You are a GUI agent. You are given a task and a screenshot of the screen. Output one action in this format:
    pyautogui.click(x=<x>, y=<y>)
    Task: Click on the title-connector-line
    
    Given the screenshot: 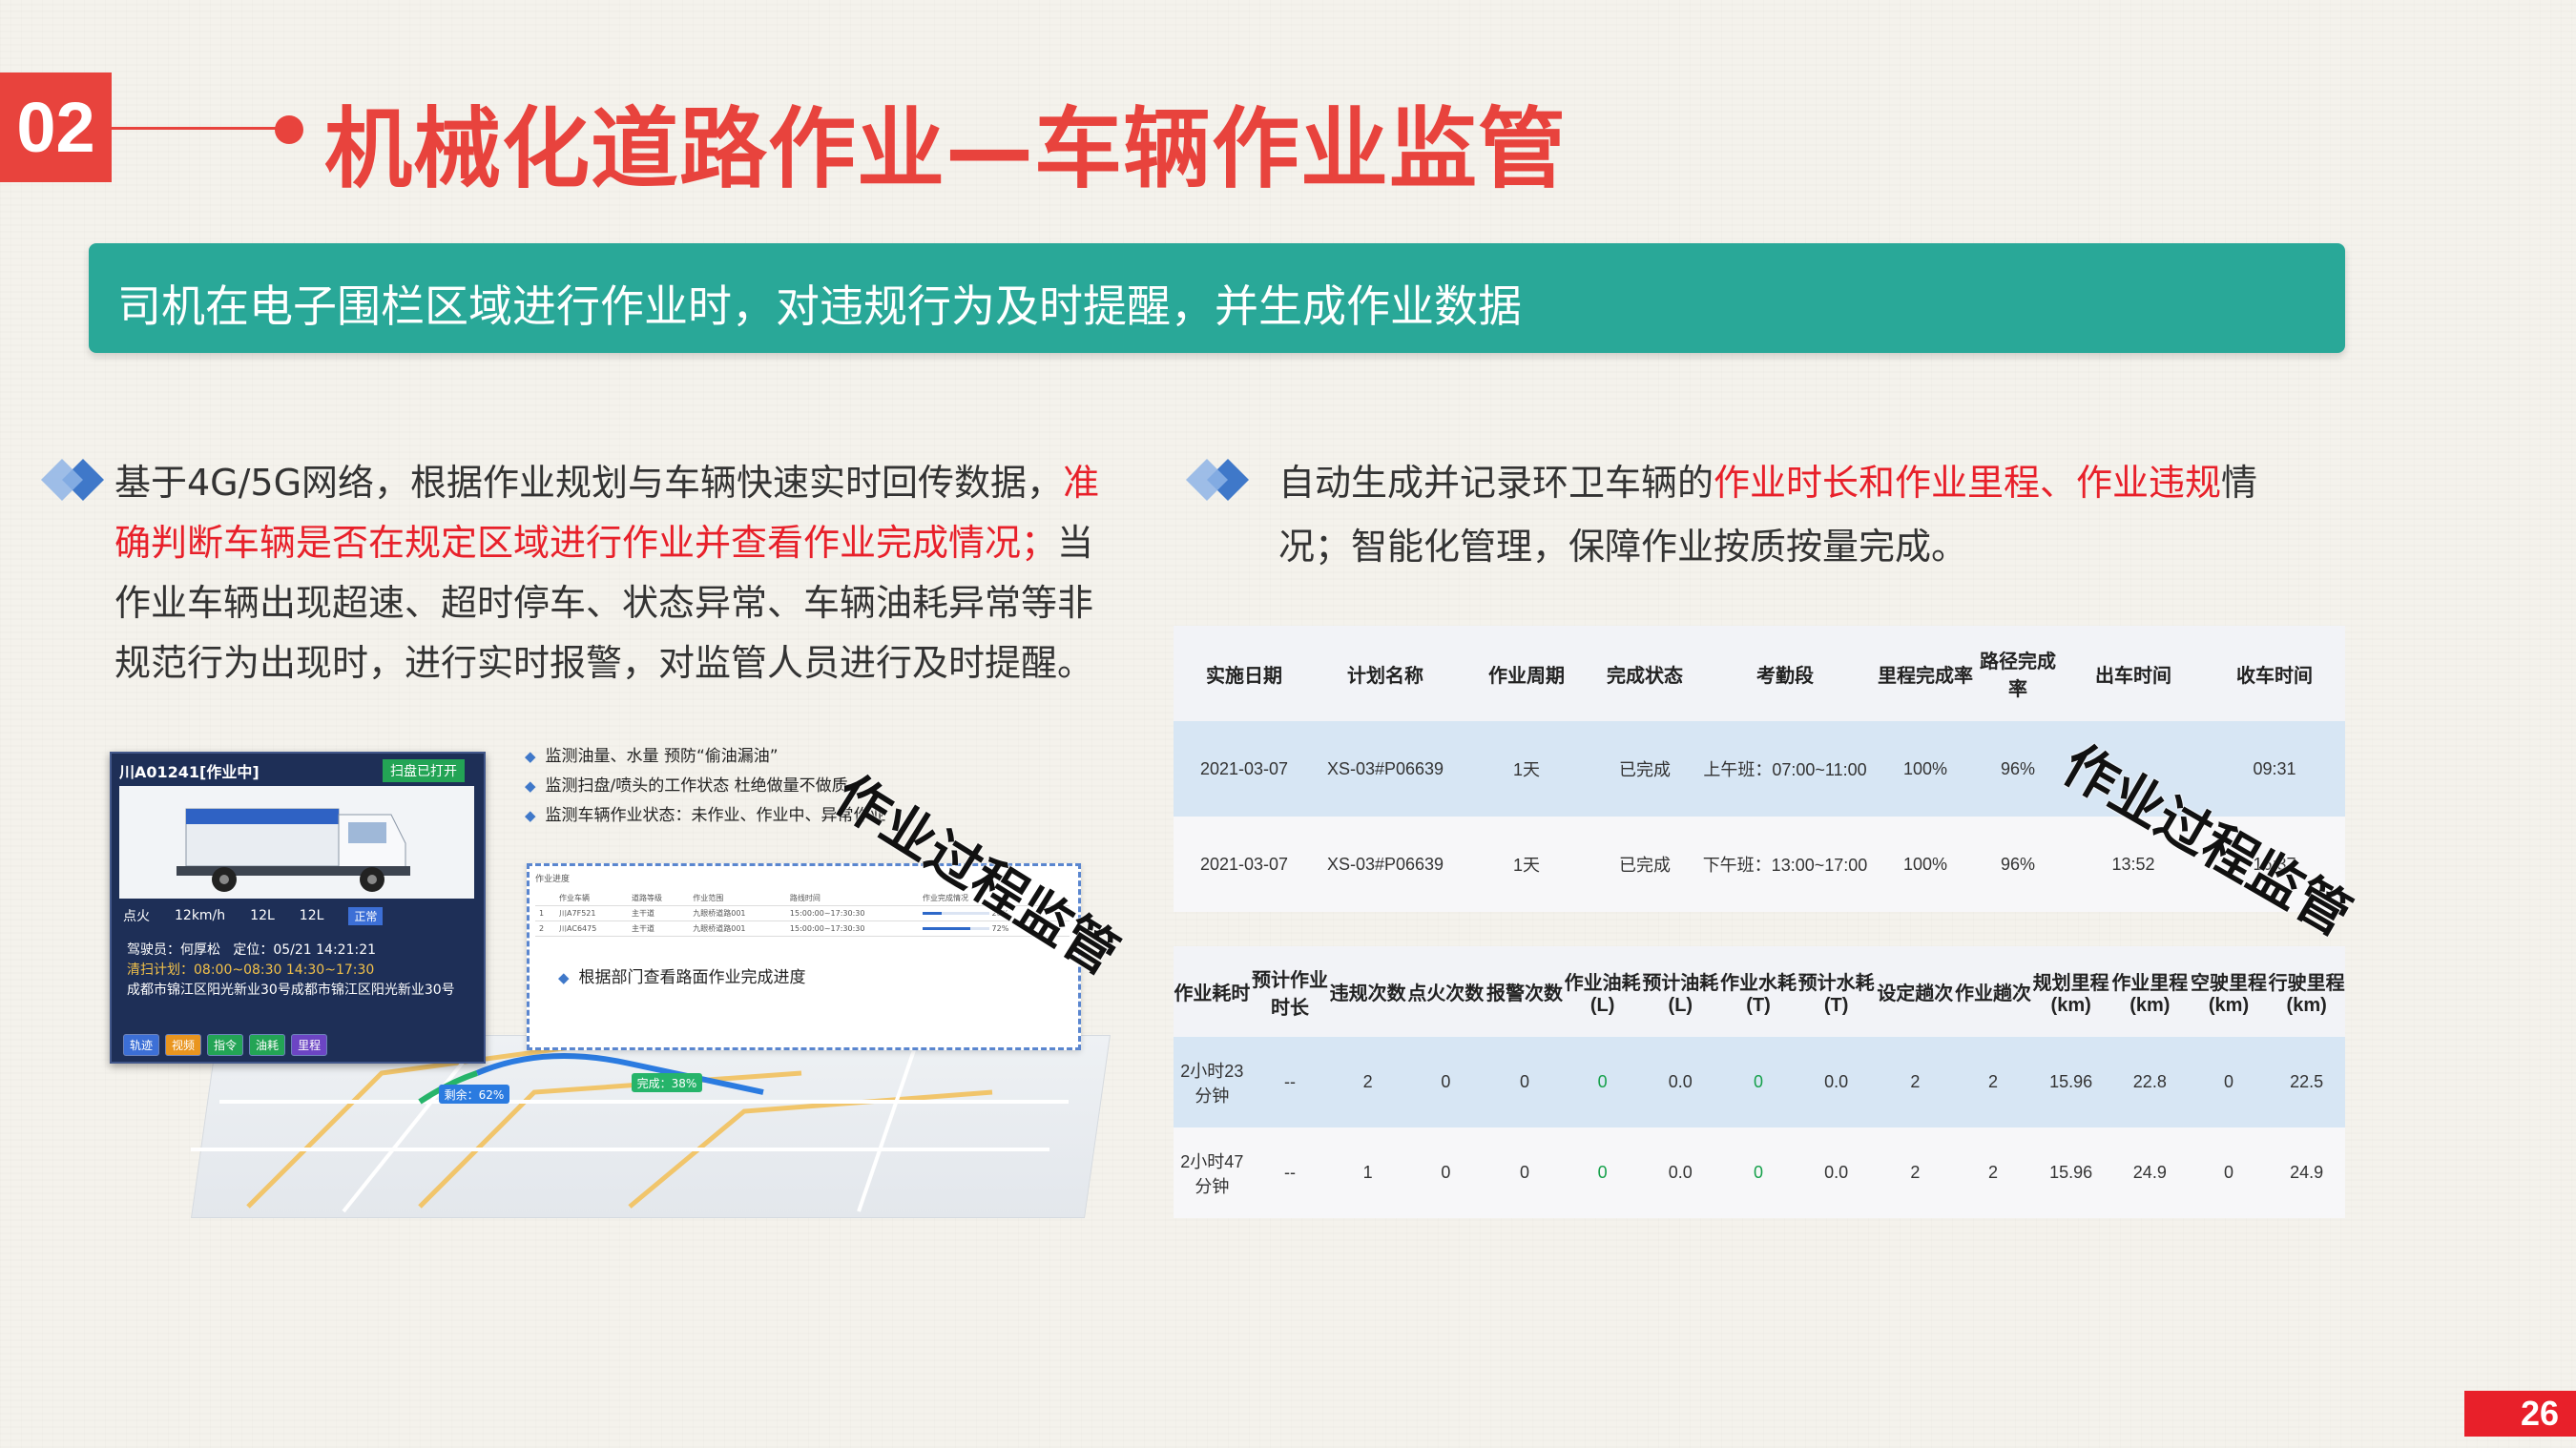 What is the action you would take?
    pyautogui.click(x=197, y=128)
    